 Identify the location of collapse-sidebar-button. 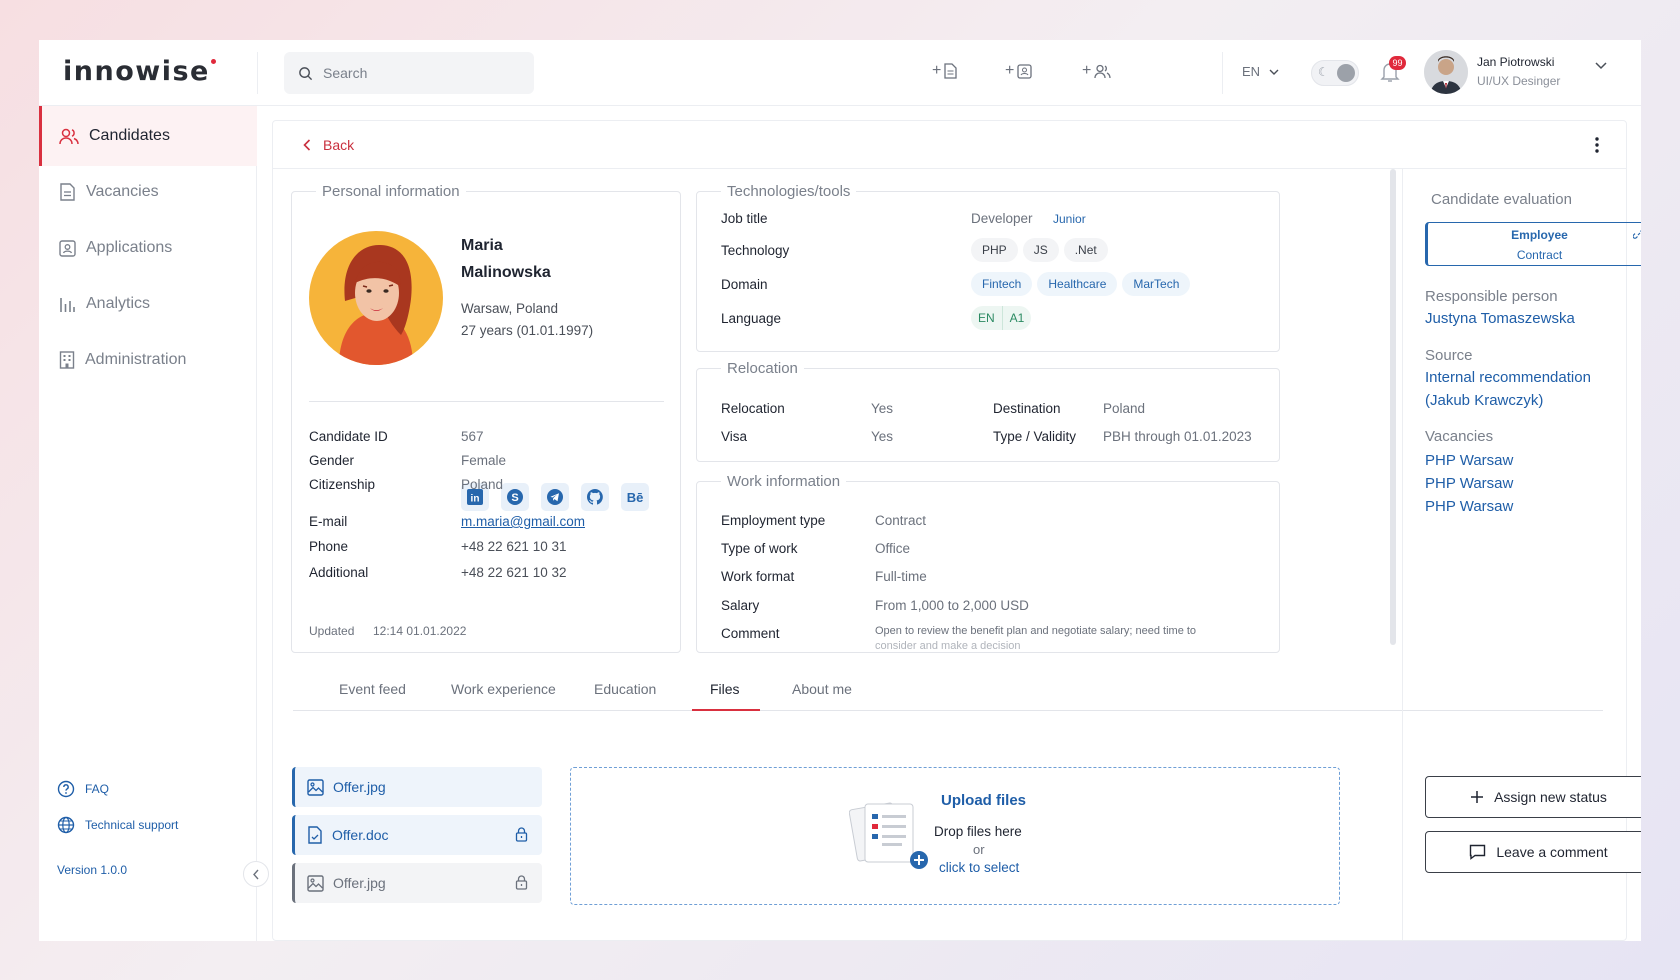
(256, 874).